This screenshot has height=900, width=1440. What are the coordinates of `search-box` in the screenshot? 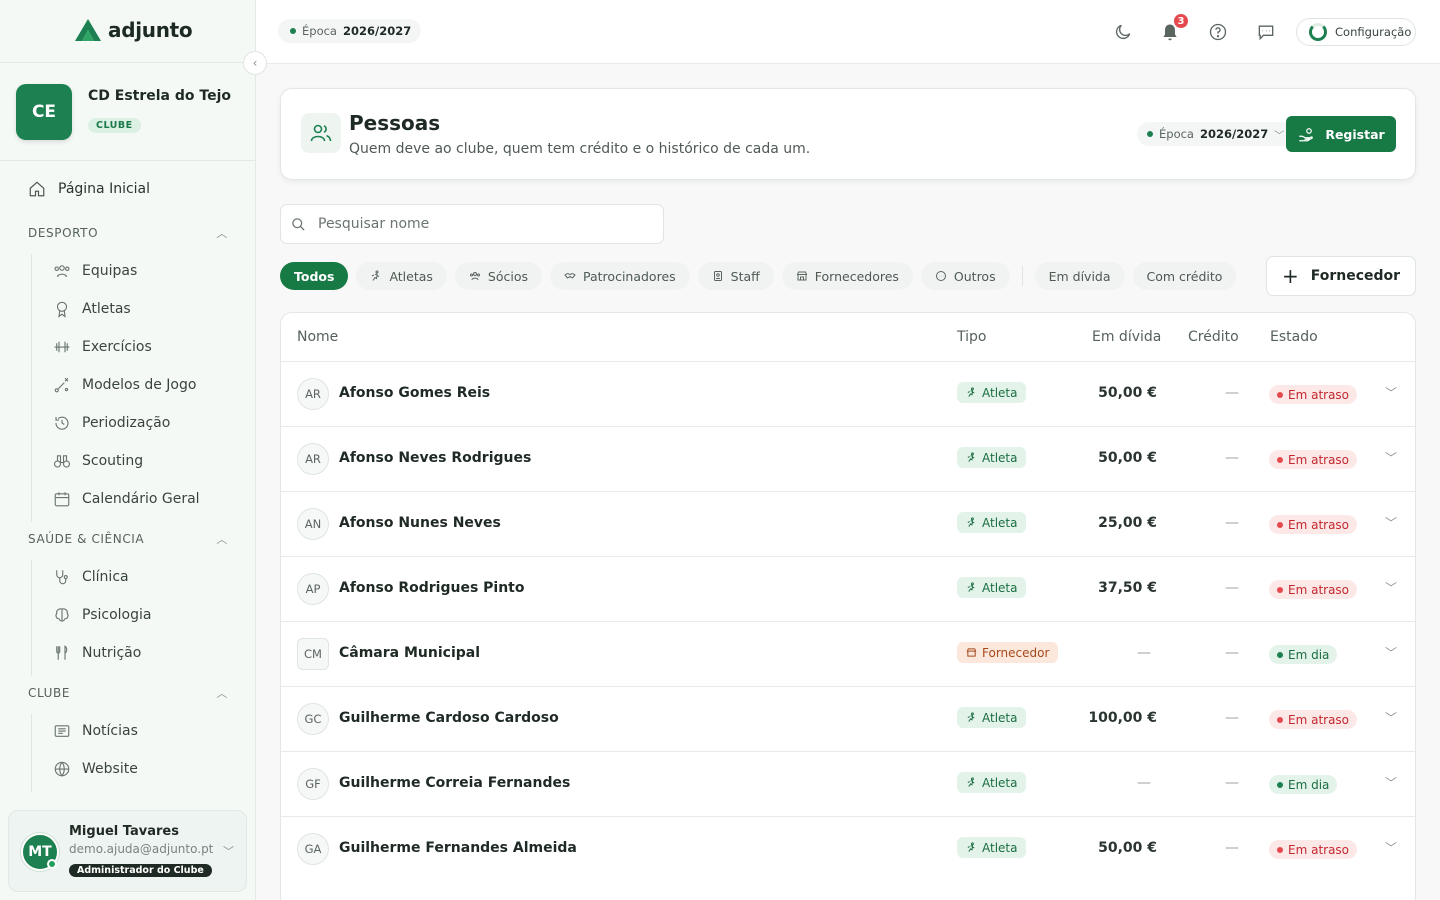 It's located at (472, 224).